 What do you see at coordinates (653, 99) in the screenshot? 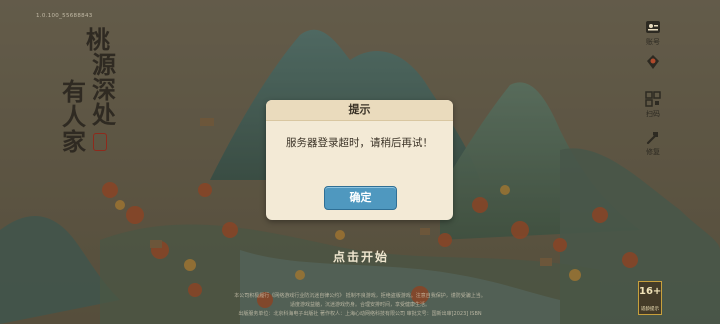
I see `qr-icon` at bounding box center [653, 99].